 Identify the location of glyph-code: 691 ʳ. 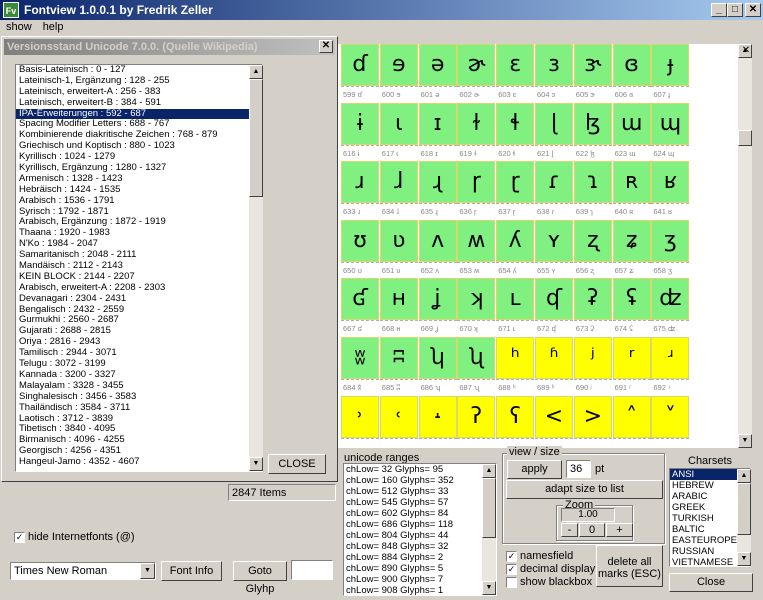
(631, 387).